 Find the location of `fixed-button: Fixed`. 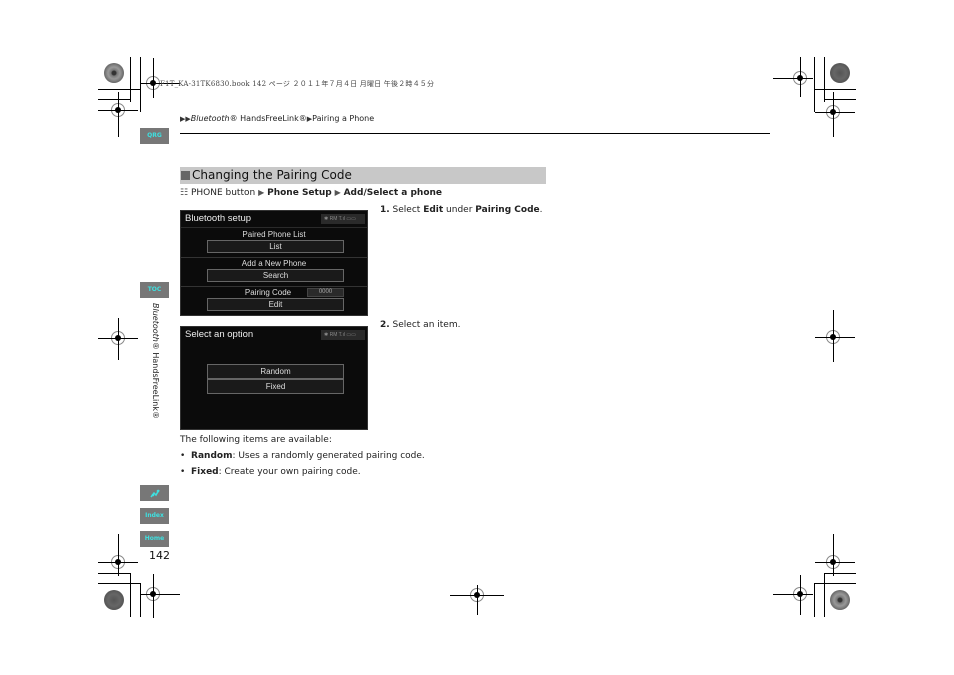

fixed-button: Fixed is located at coordinates (275, 386).